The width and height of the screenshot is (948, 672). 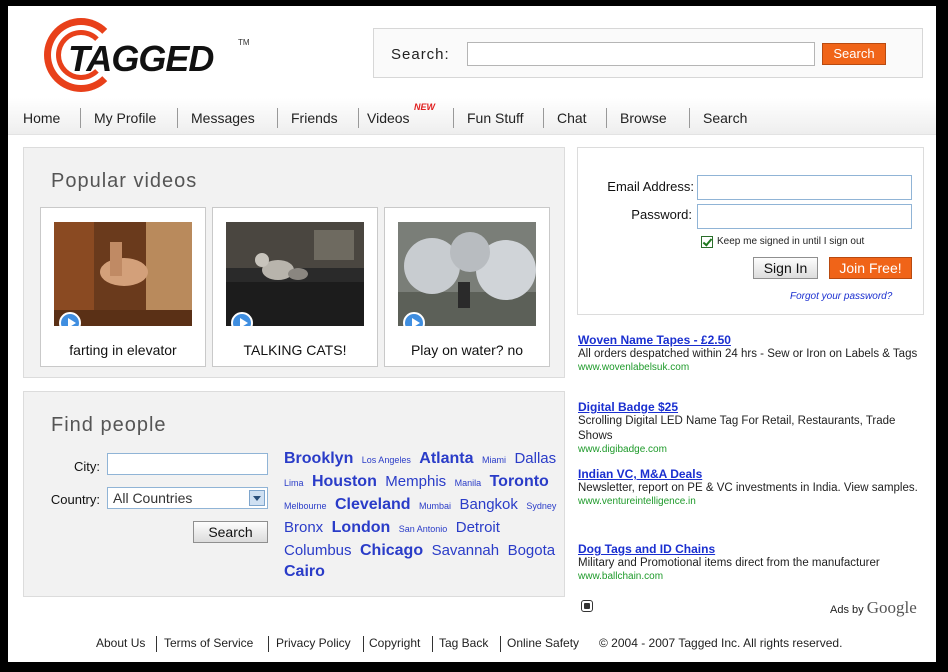 What do you see at coordinates (394, 643) in the screenshot?
I see `footer-copyright-link: Copyright` at bounding box center [394, 643].